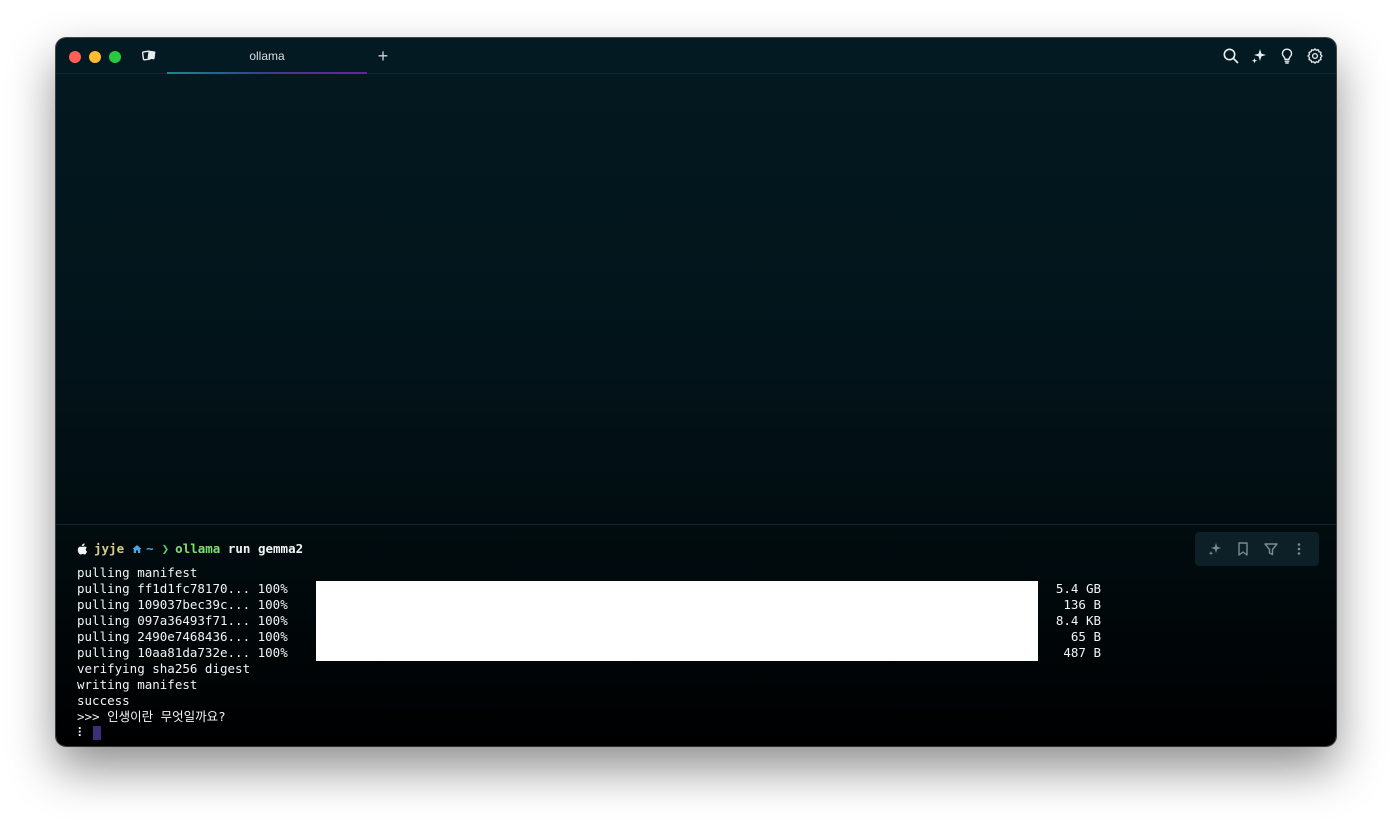 Image resolution: width=1392 pixels, height=820 pixels. I want to click on pull-text: pulling 097a36493f71... 100%, so click(182, 620).